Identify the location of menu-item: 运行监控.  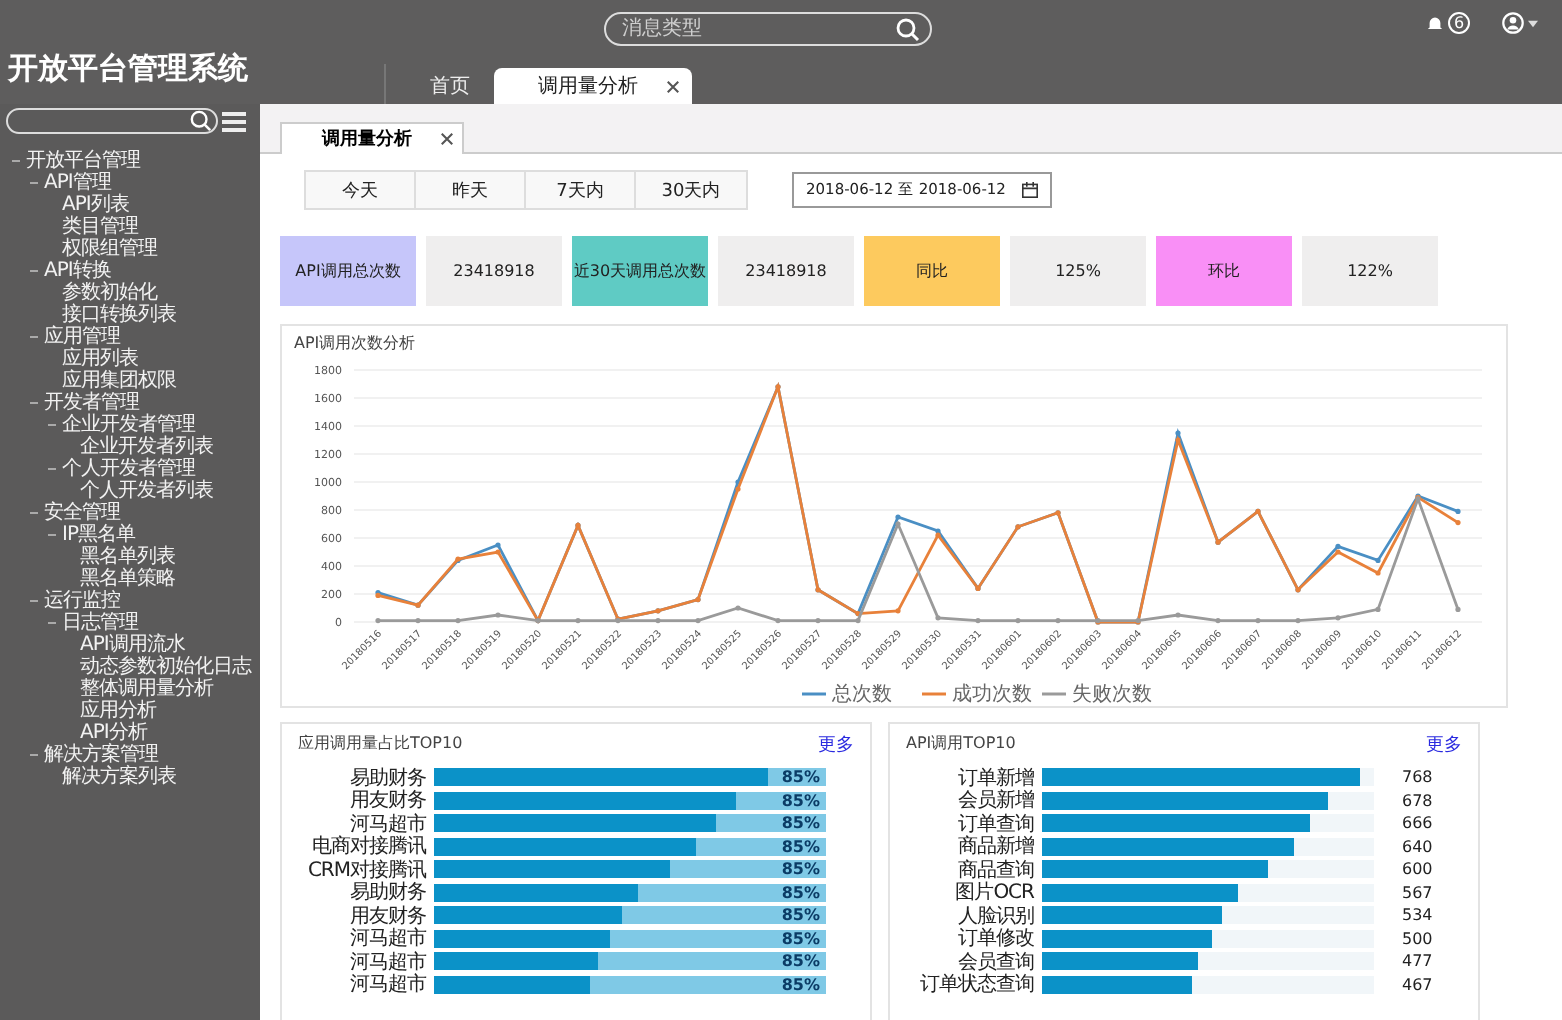
(82, 601).